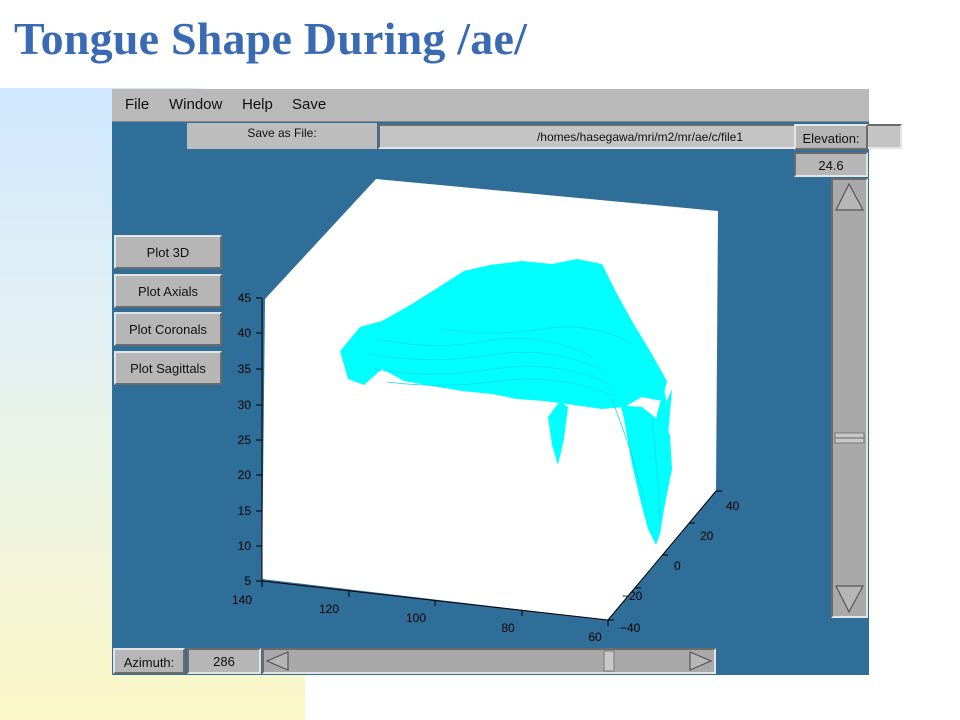 The image size is (960, 720). I want to click on azimuth-scrollbar, so click(489, 661).